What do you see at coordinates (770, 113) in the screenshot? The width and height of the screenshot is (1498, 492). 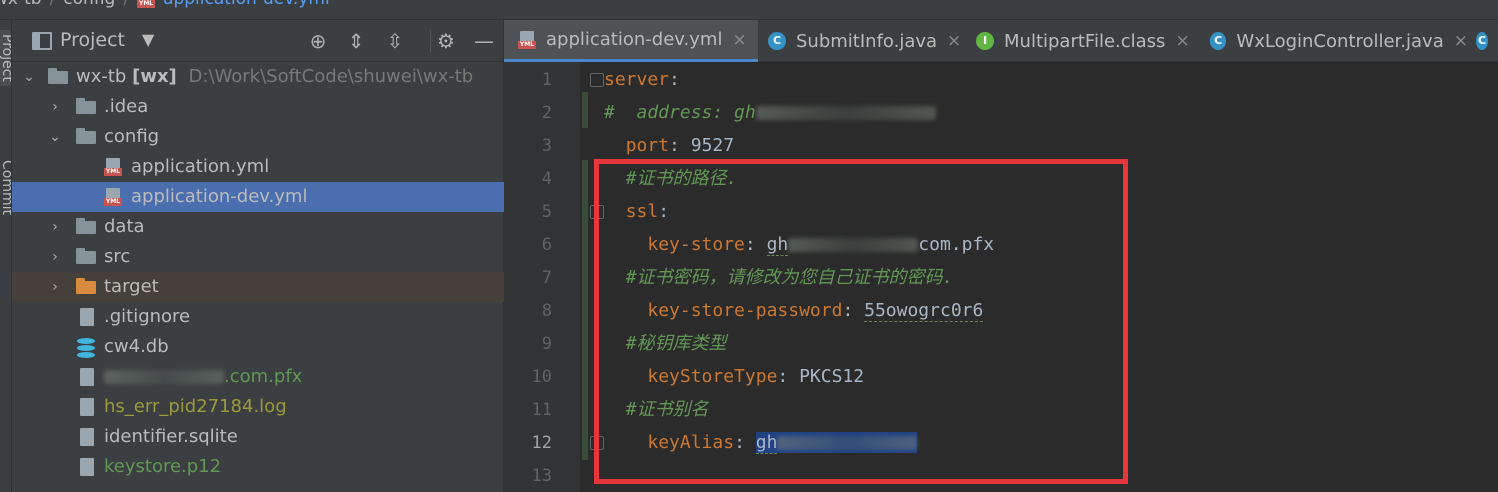 I see `code-line-2: # address: gh` at bounding box center [770, 113].